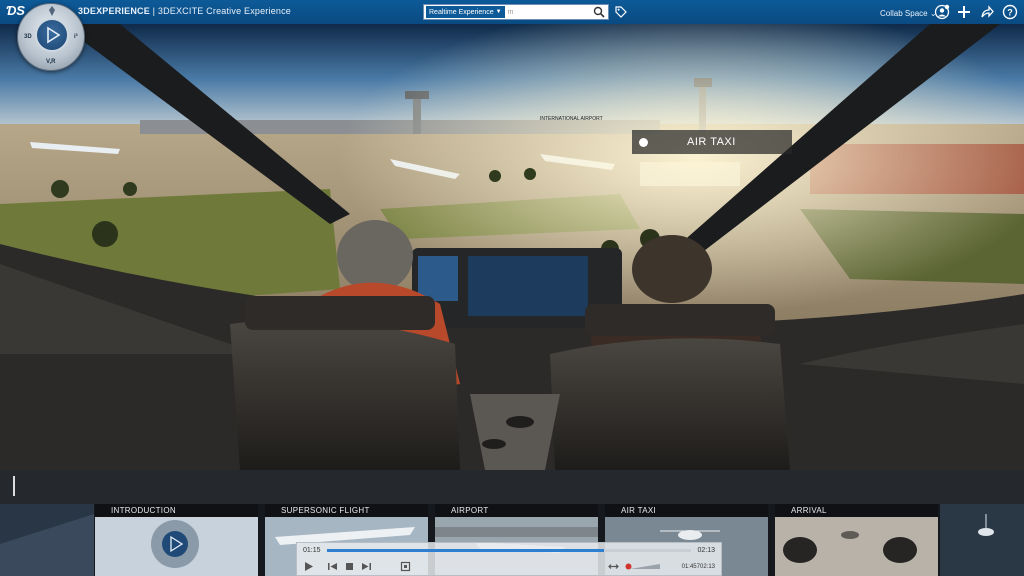 The image size is (1024, 576). What do you see at coordinates (621, 12) in the screenshot?
I see `tag-icon` at bounding box center [621, 12].